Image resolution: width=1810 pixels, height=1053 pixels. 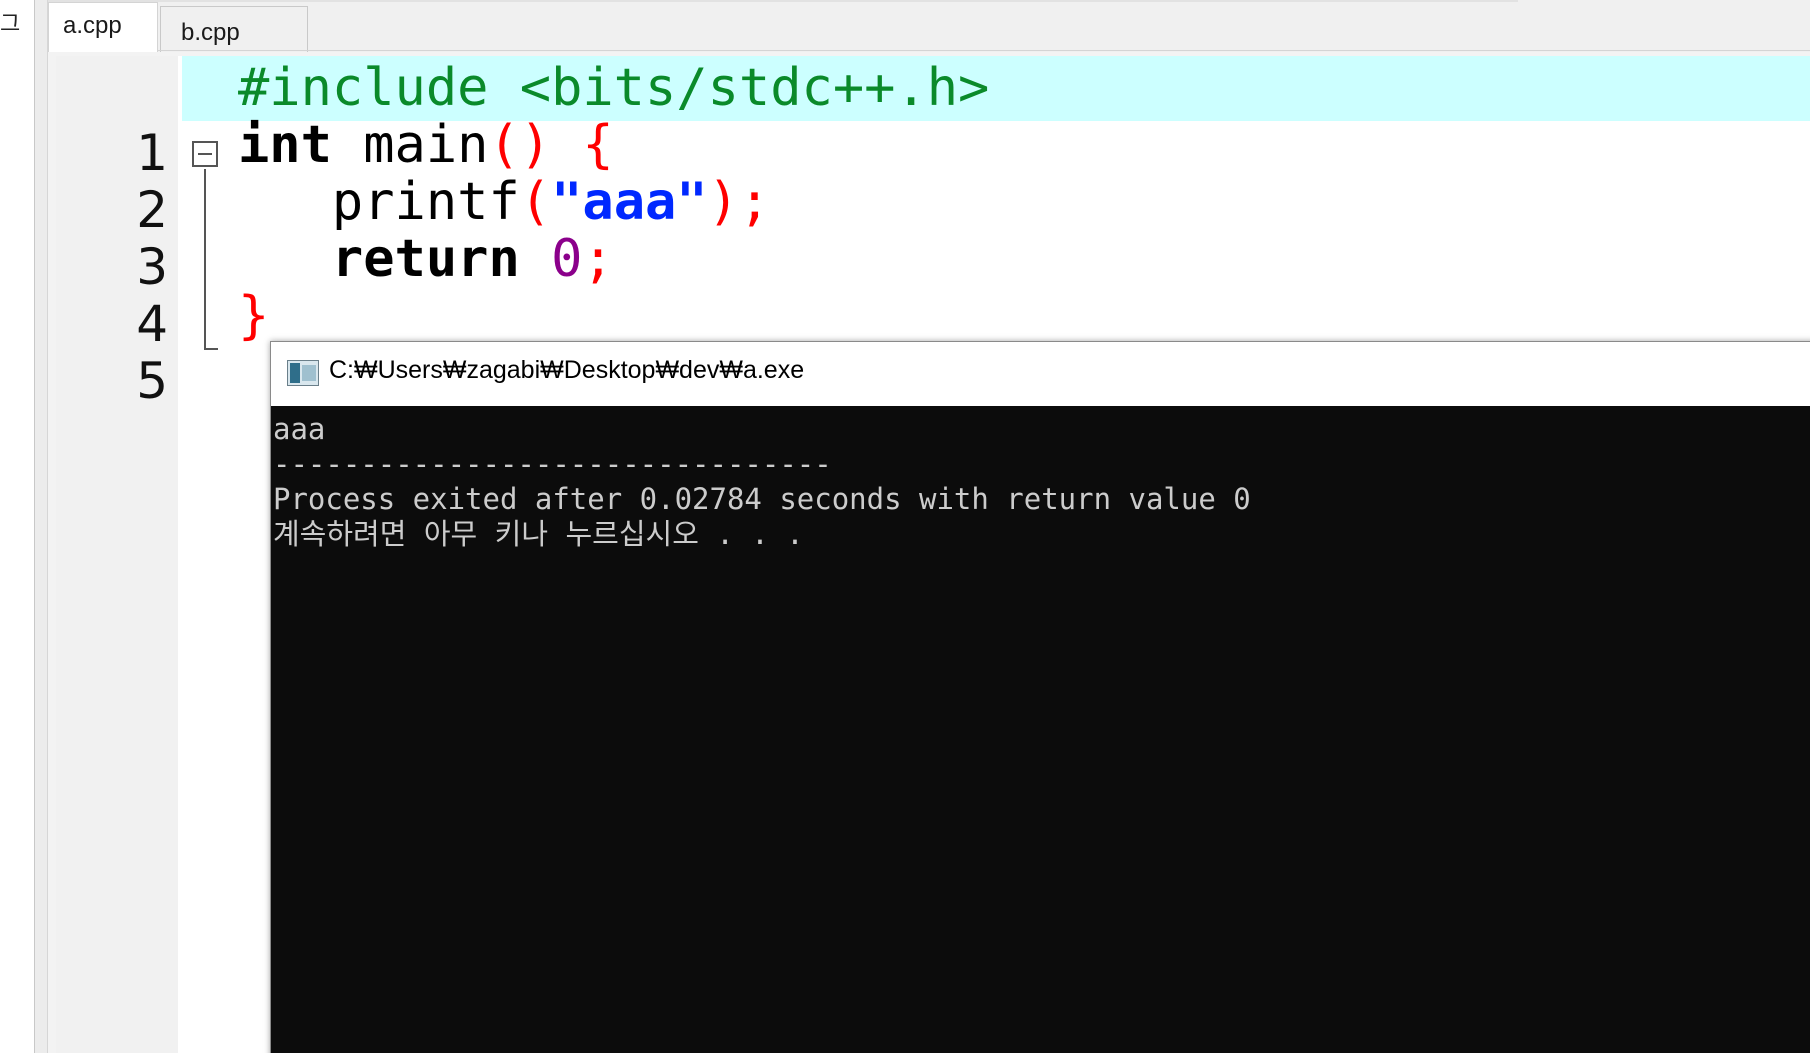 What do you see at coordinates (629, 202) in the screenshot?
I see `string-literal: "aaa"` at bounding box center [629, 202].